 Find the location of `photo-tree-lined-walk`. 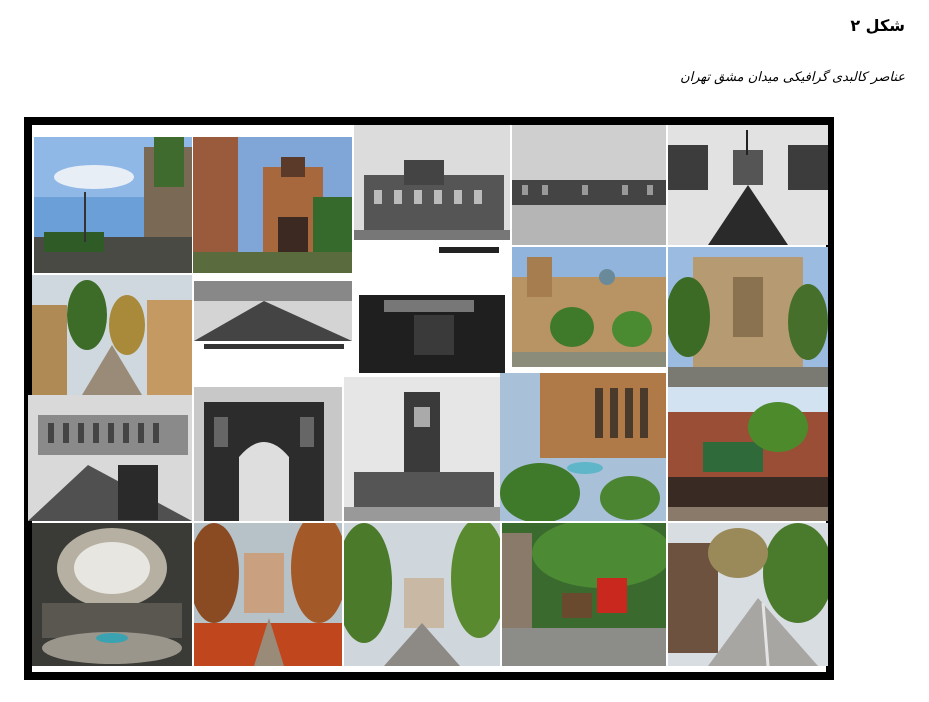

photo-tree-lined-walk is located at coordinates (422, 594).